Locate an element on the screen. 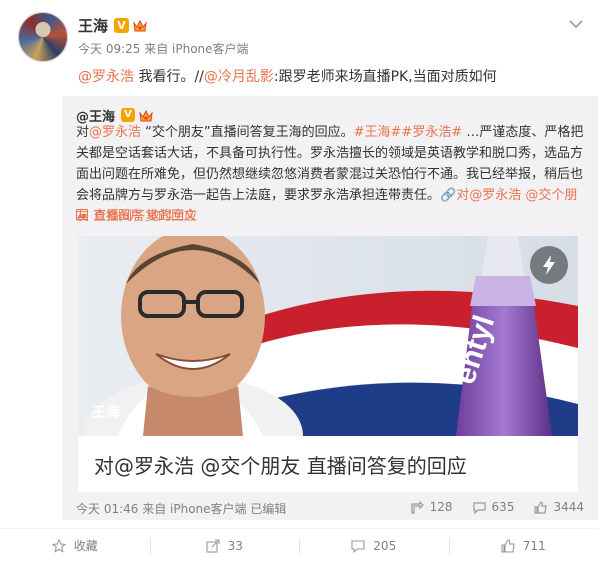 The width and height of the screenshot is (598, 562). favorite-label: 收藏 is located at coordinates (85, 546).